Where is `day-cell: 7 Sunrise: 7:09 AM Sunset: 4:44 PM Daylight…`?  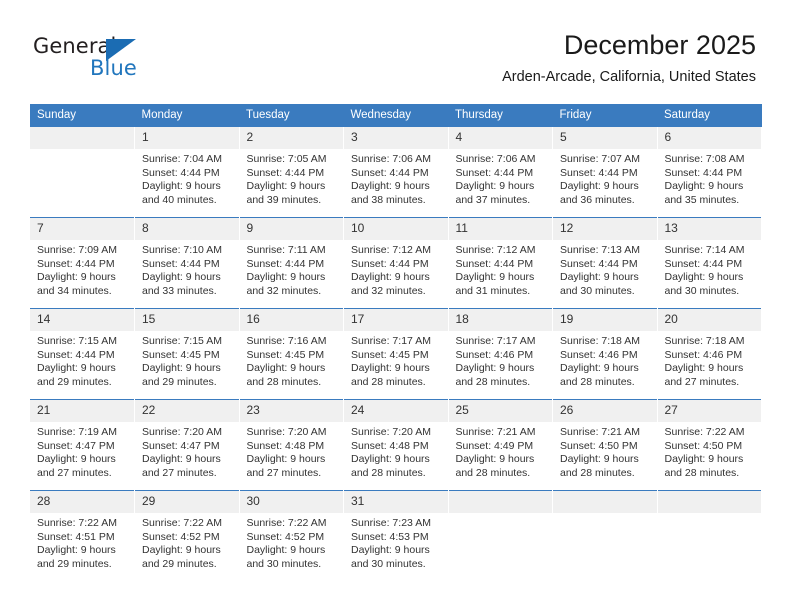 day-cell: 7 Sunrise: 7:09 AM Sunset: 4:44 PM Daylight… is located at coordinates (82, 263).